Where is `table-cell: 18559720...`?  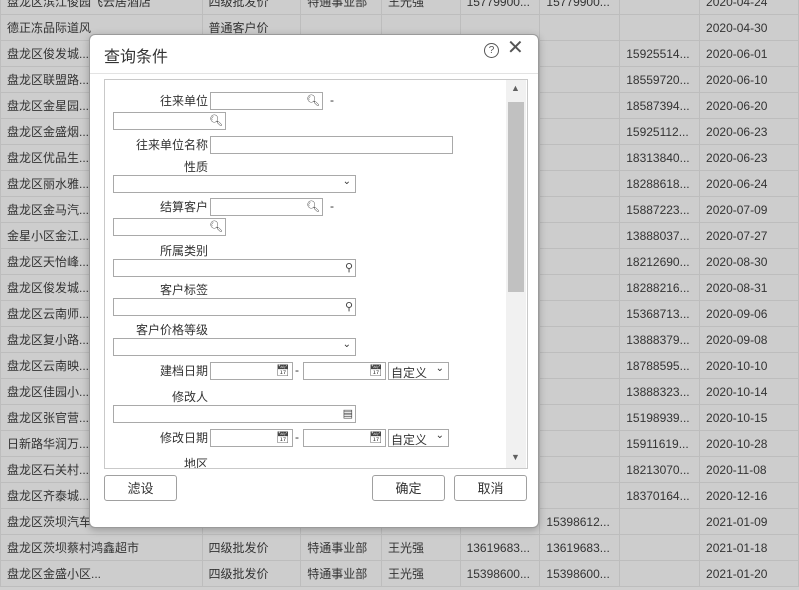
table-cell: 18559720... is located at coordinates (660, 79).